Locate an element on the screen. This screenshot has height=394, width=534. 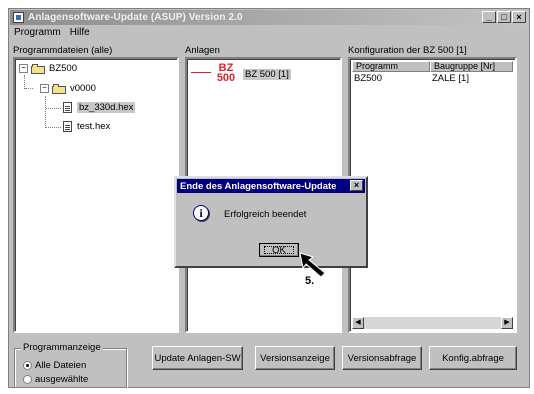
menu-hilfe: Hilfe is located at coordinates (80, 33).